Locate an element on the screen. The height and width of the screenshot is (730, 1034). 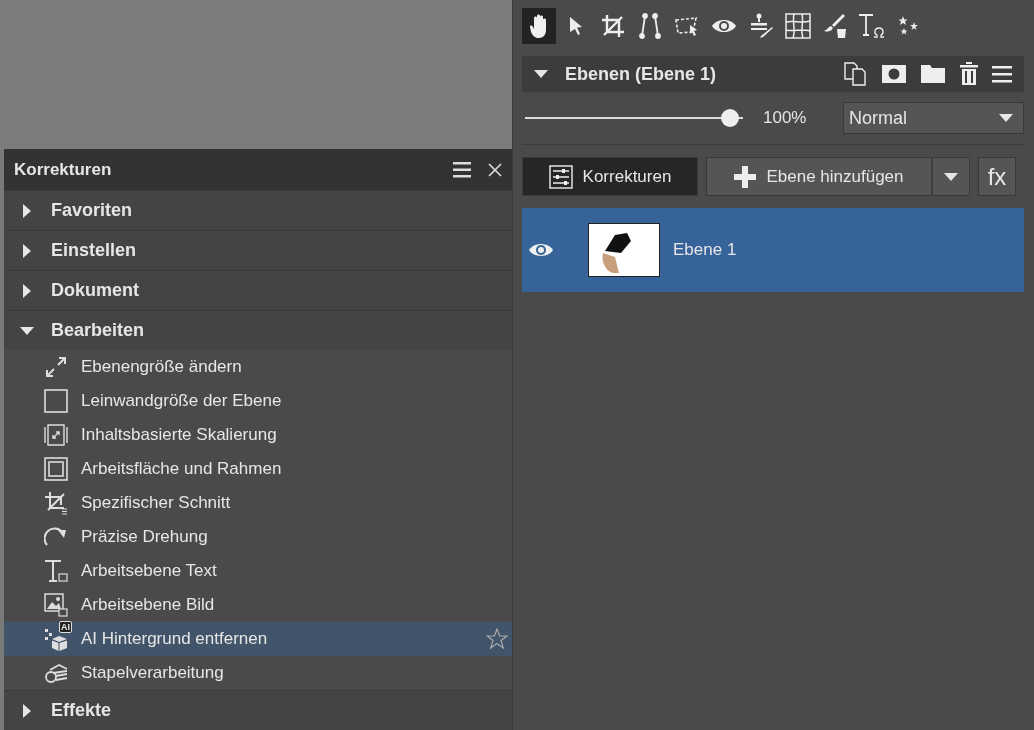
item-label: Präzise Drehung is located at coordinates (145, 537).